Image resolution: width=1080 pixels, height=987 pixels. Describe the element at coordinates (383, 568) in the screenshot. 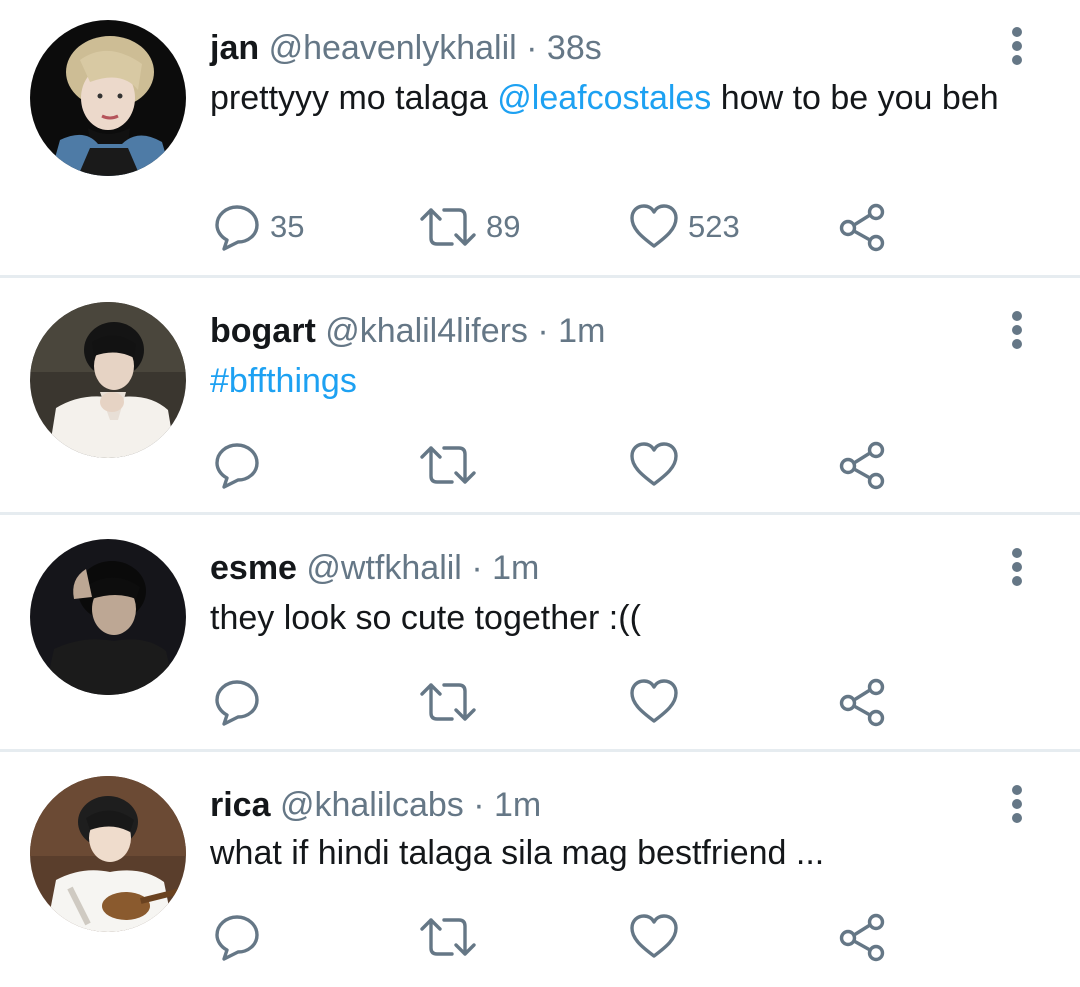

I see `username: @wtfkhalil` at that location.